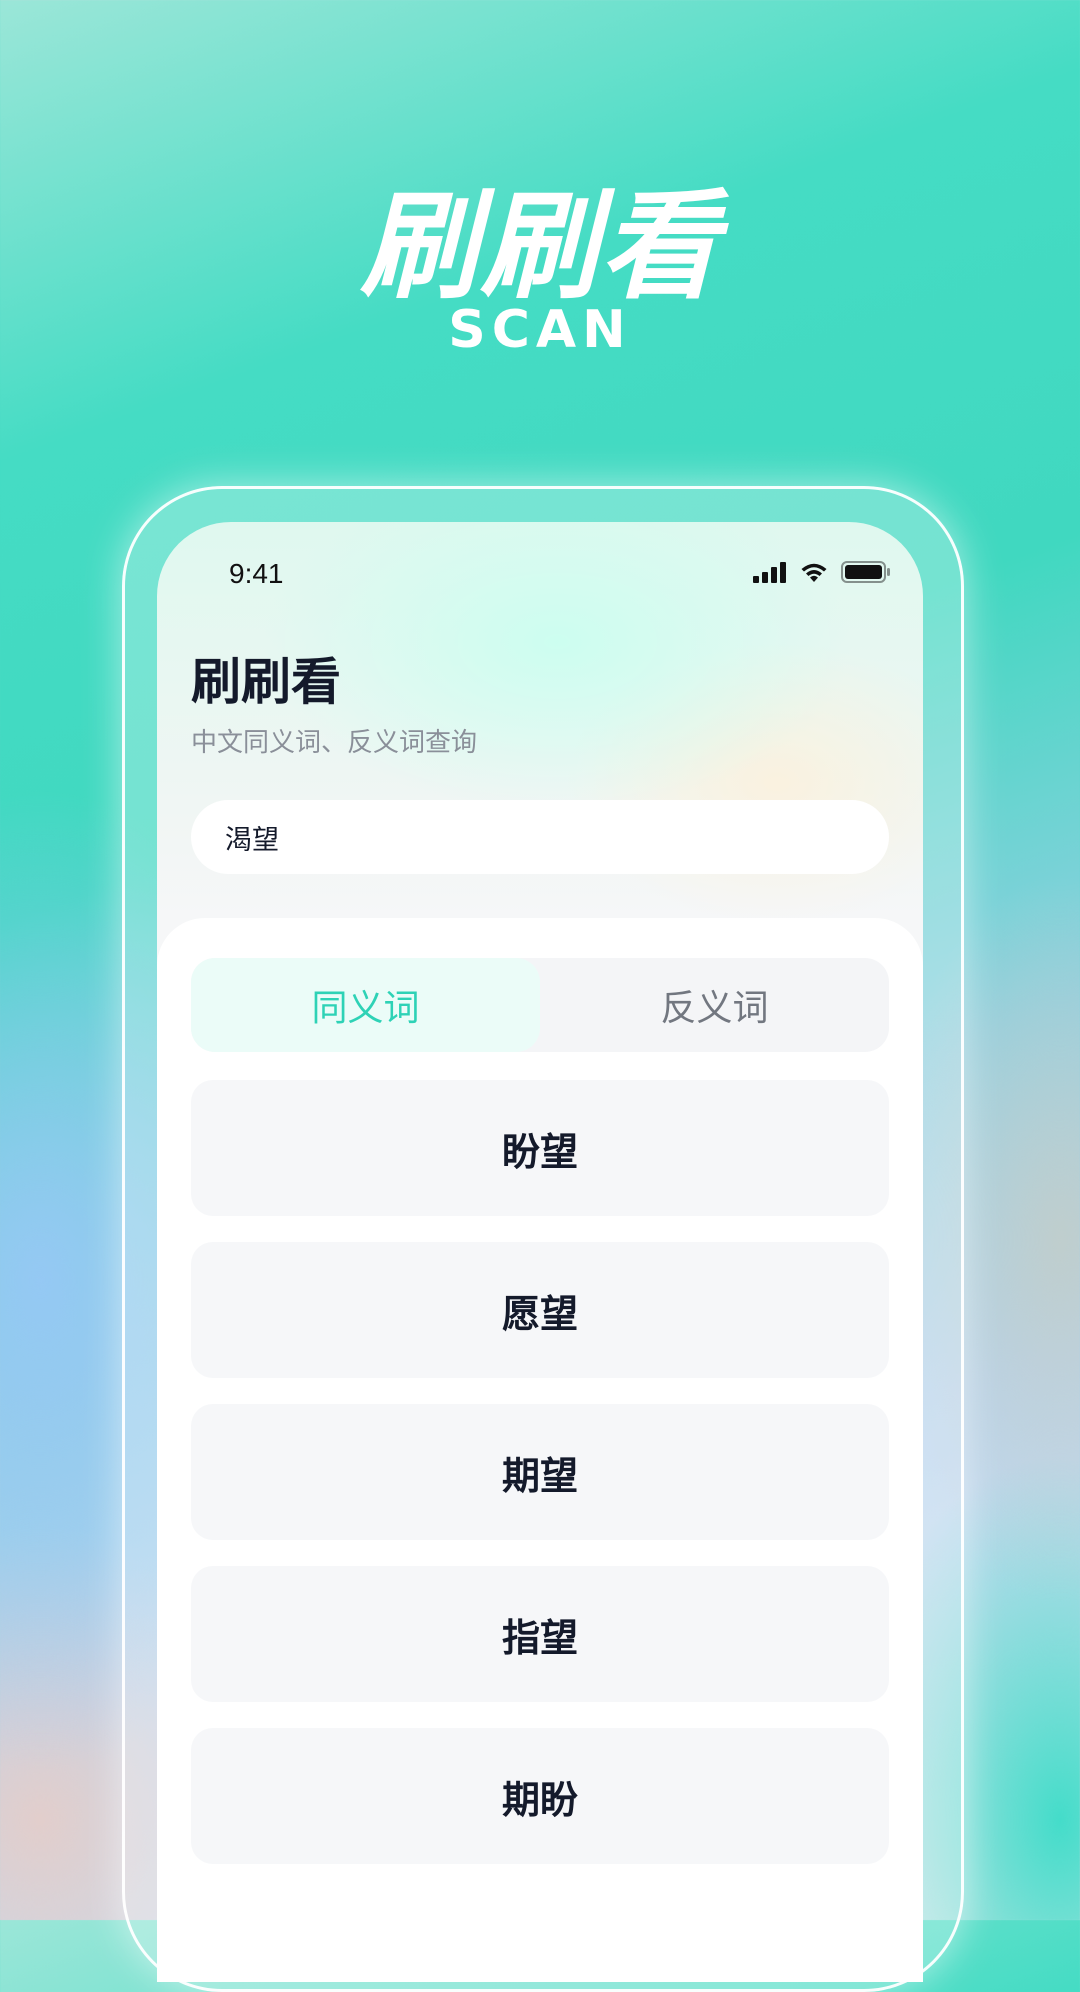  I want to click on status-icons, so click(822, 574).